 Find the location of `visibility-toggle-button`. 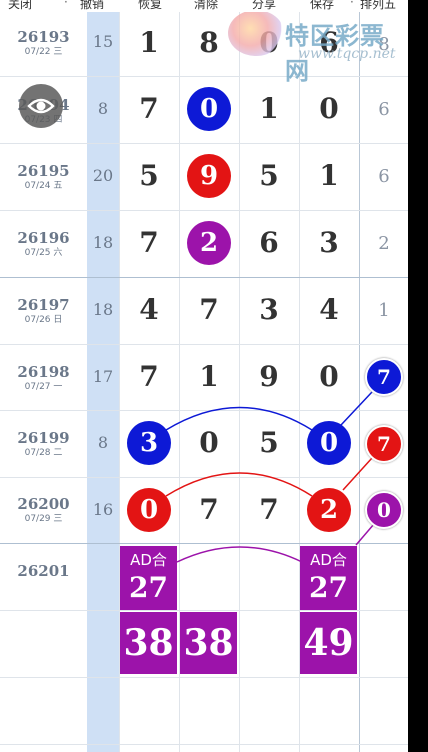

visibility-toggle-button is located at coordinates (41, 106).